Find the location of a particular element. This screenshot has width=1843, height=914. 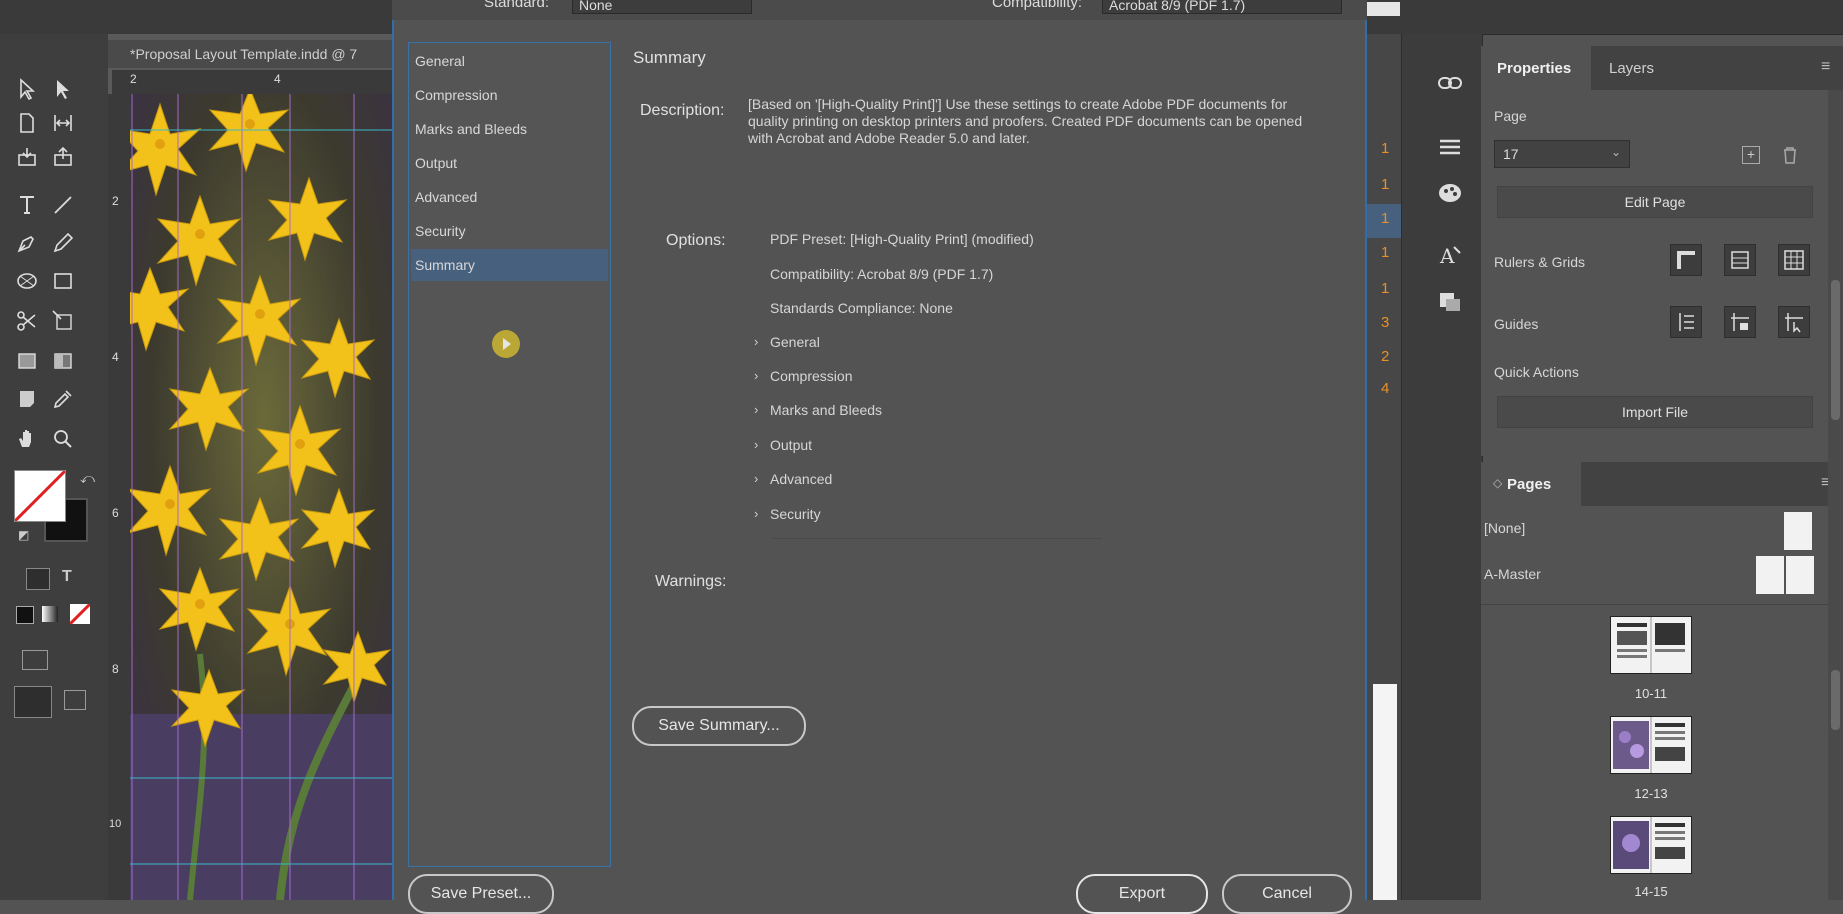

nav-item-general: General is located at coordinates (509, 61).